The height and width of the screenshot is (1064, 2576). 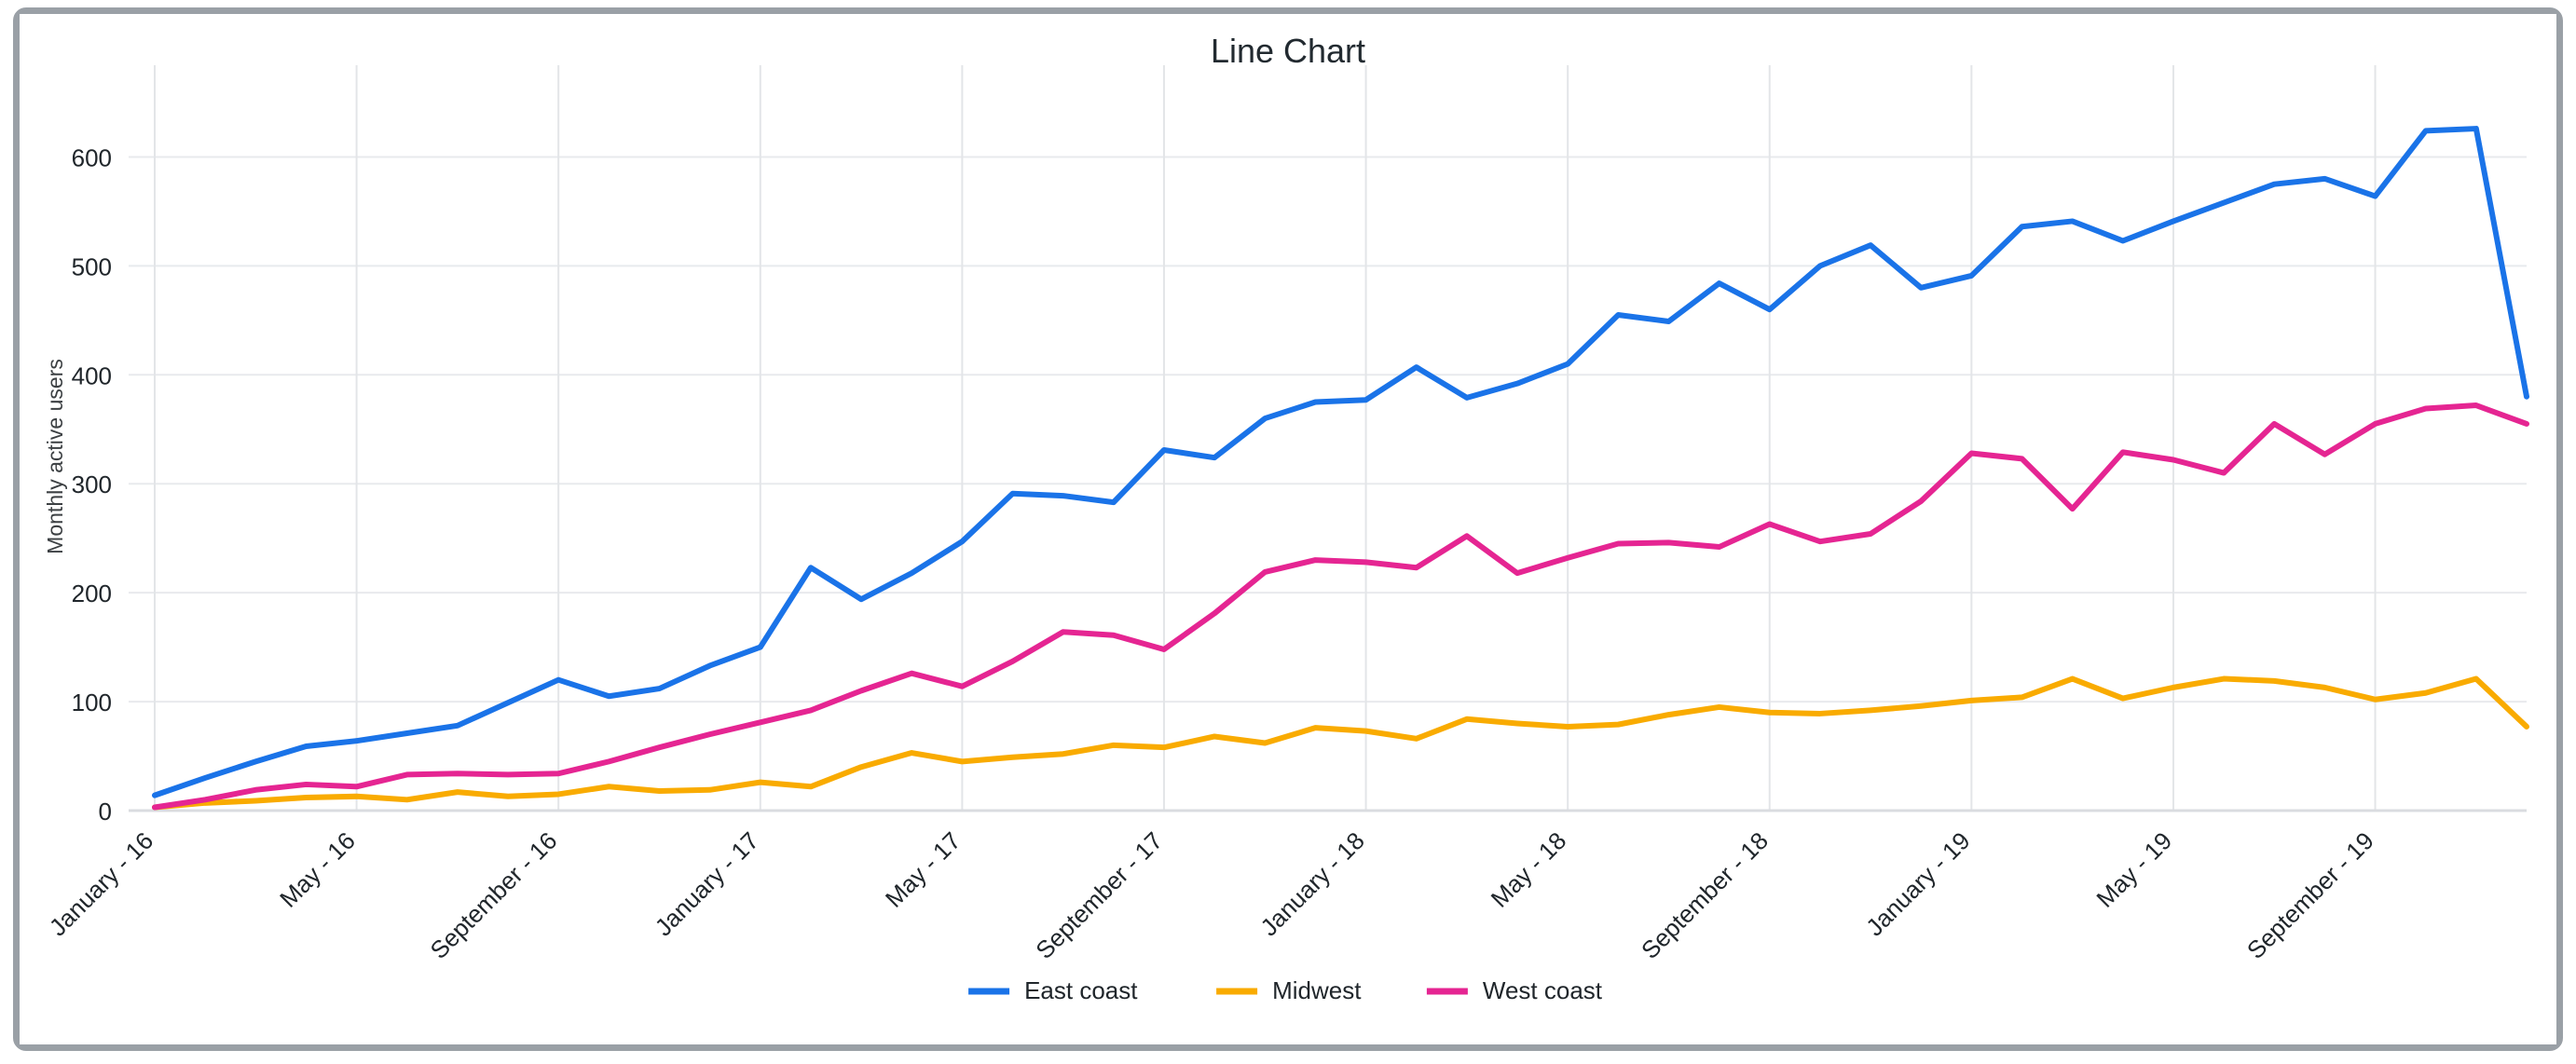 What do you see at coordinates (105, 811) in the screenshot?
I see `y-axis-tick-label: 0` at bounding box center [105, 811].